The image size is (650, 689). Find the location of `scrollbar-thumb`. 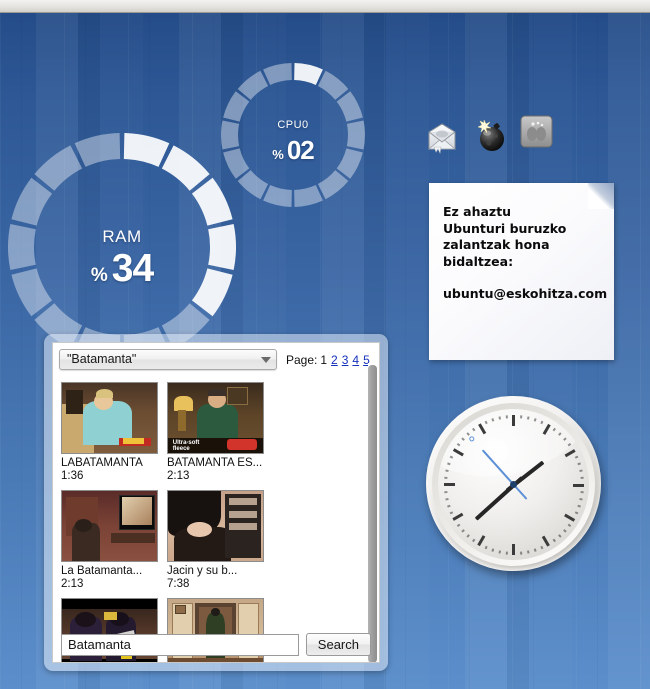

scrollbar-thumb is located at coordinates (372, 513).